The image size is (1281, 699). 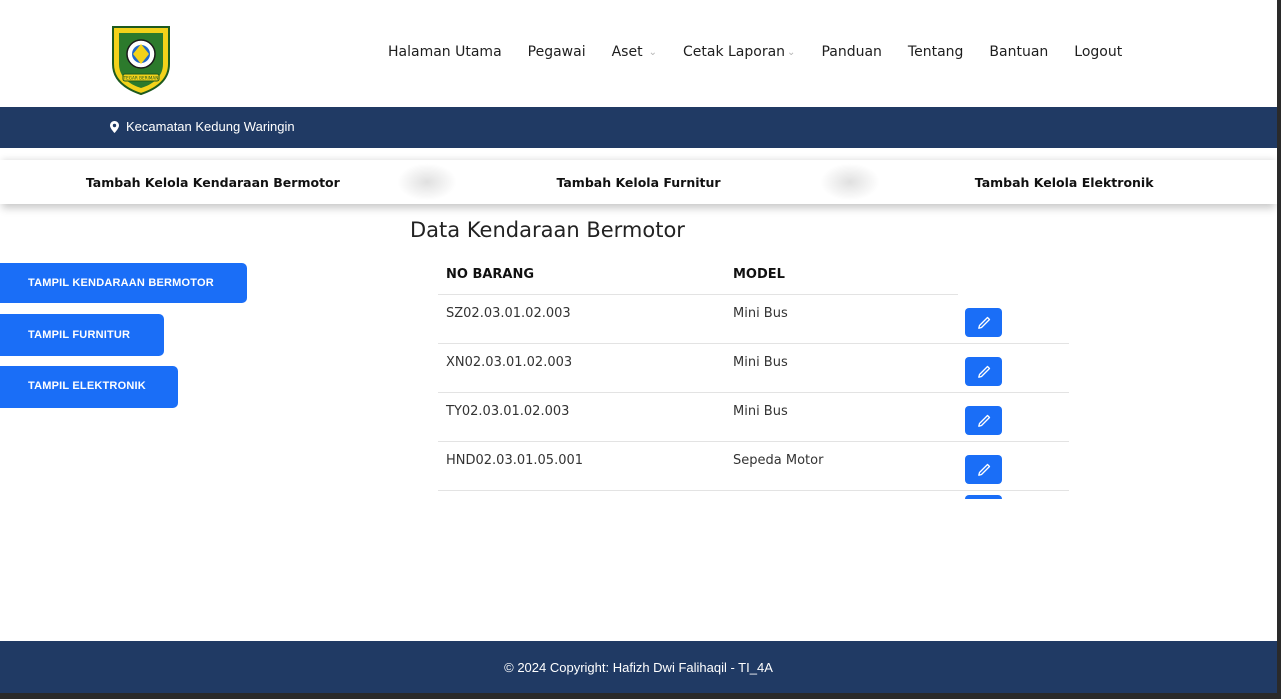 I want to click on button-label: TAMPIL KENDARAAN BERMOTOR, so click(x=121, y=283).